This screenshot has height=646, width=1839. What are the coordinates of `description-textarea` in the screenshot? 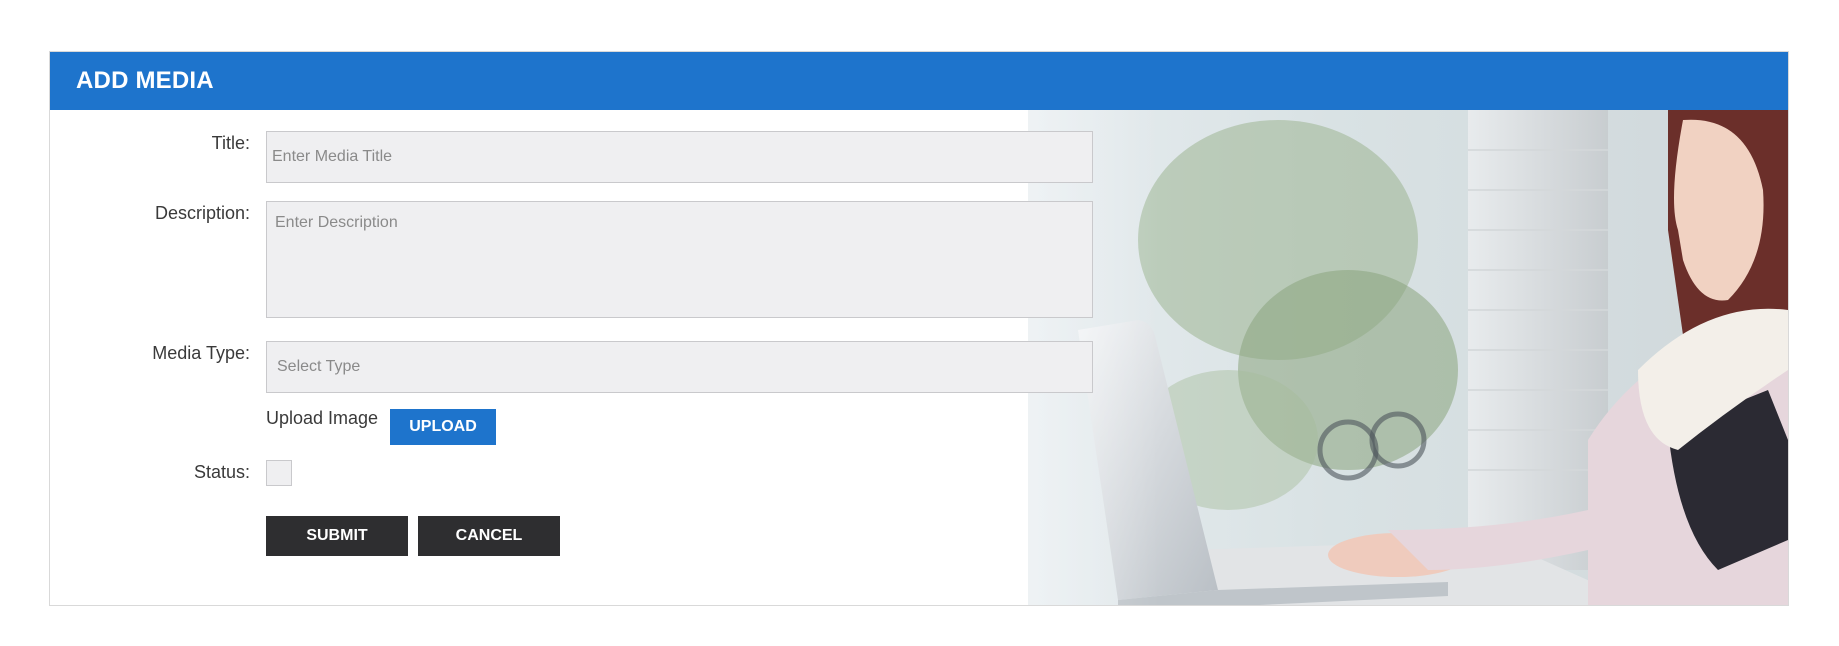 It's located at (679, 259).